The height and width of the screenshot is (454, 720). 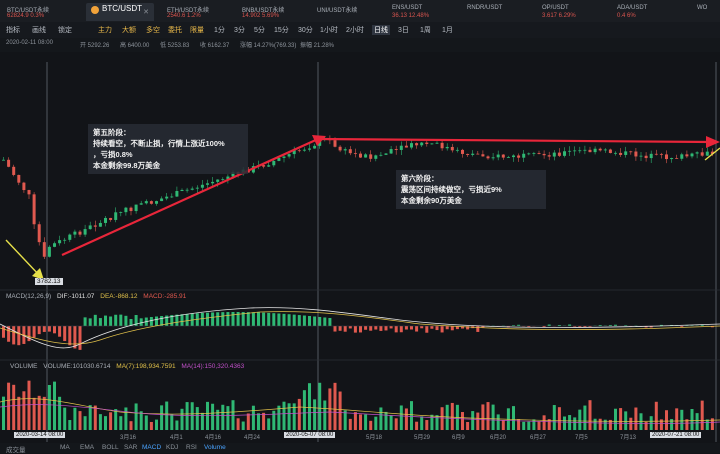 What do you see at coordinates (346, 12) in the screenshot?
I see `tab-uni-usdt-perp: UNI/USDT永续` at bounding box center [346, 12].